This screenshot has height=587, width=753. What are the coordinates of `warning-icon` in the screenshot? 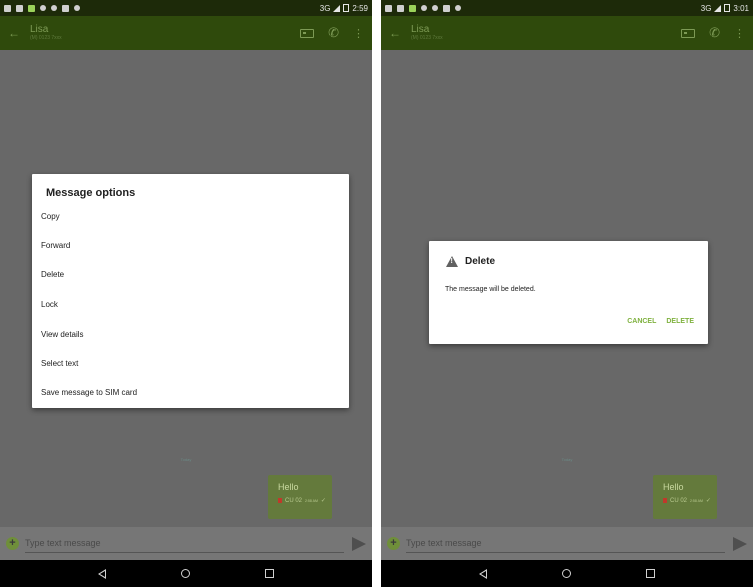 It's located at (452, 261).